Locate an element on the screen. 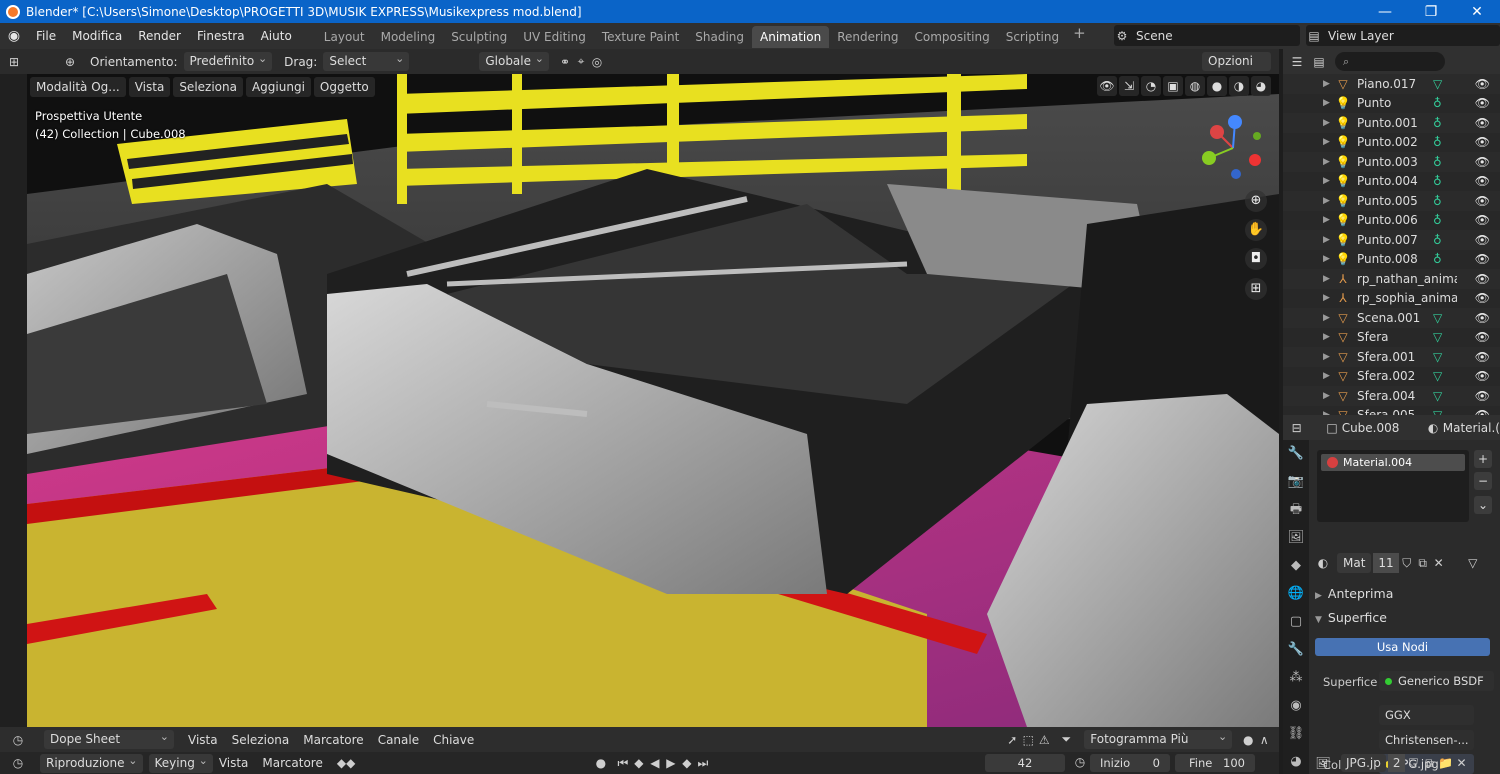 The width and height of the screenshot is (1500, 774). slot-specials-button: ⌄ is located at coordinates (1483, 505).